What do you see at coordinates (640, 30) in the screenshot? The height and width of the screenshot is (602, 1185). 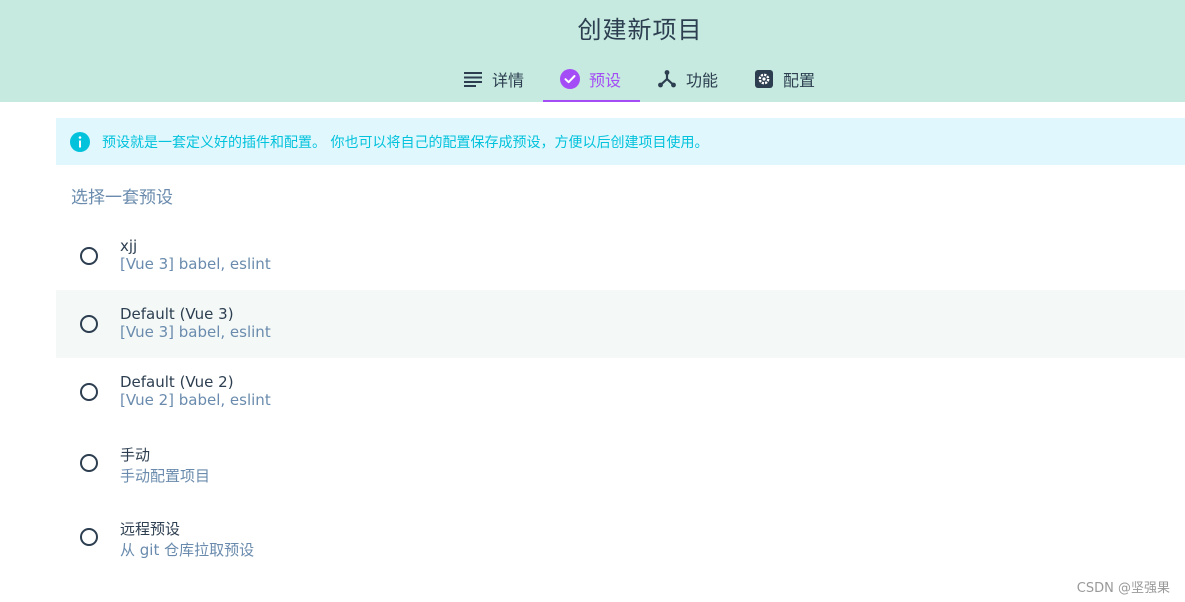 I see `page-title: 创建新项目` at bounding box center [640, 30].